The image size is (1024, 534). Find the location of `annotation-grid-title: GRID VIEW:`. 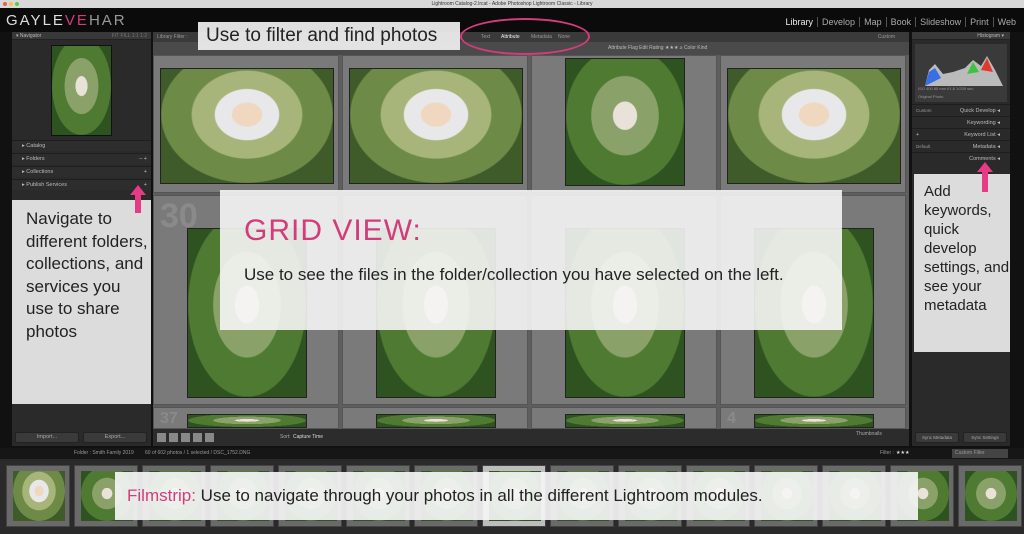

annotation-grid-title: GRID VIEW: is located at coordinates (333, 230).